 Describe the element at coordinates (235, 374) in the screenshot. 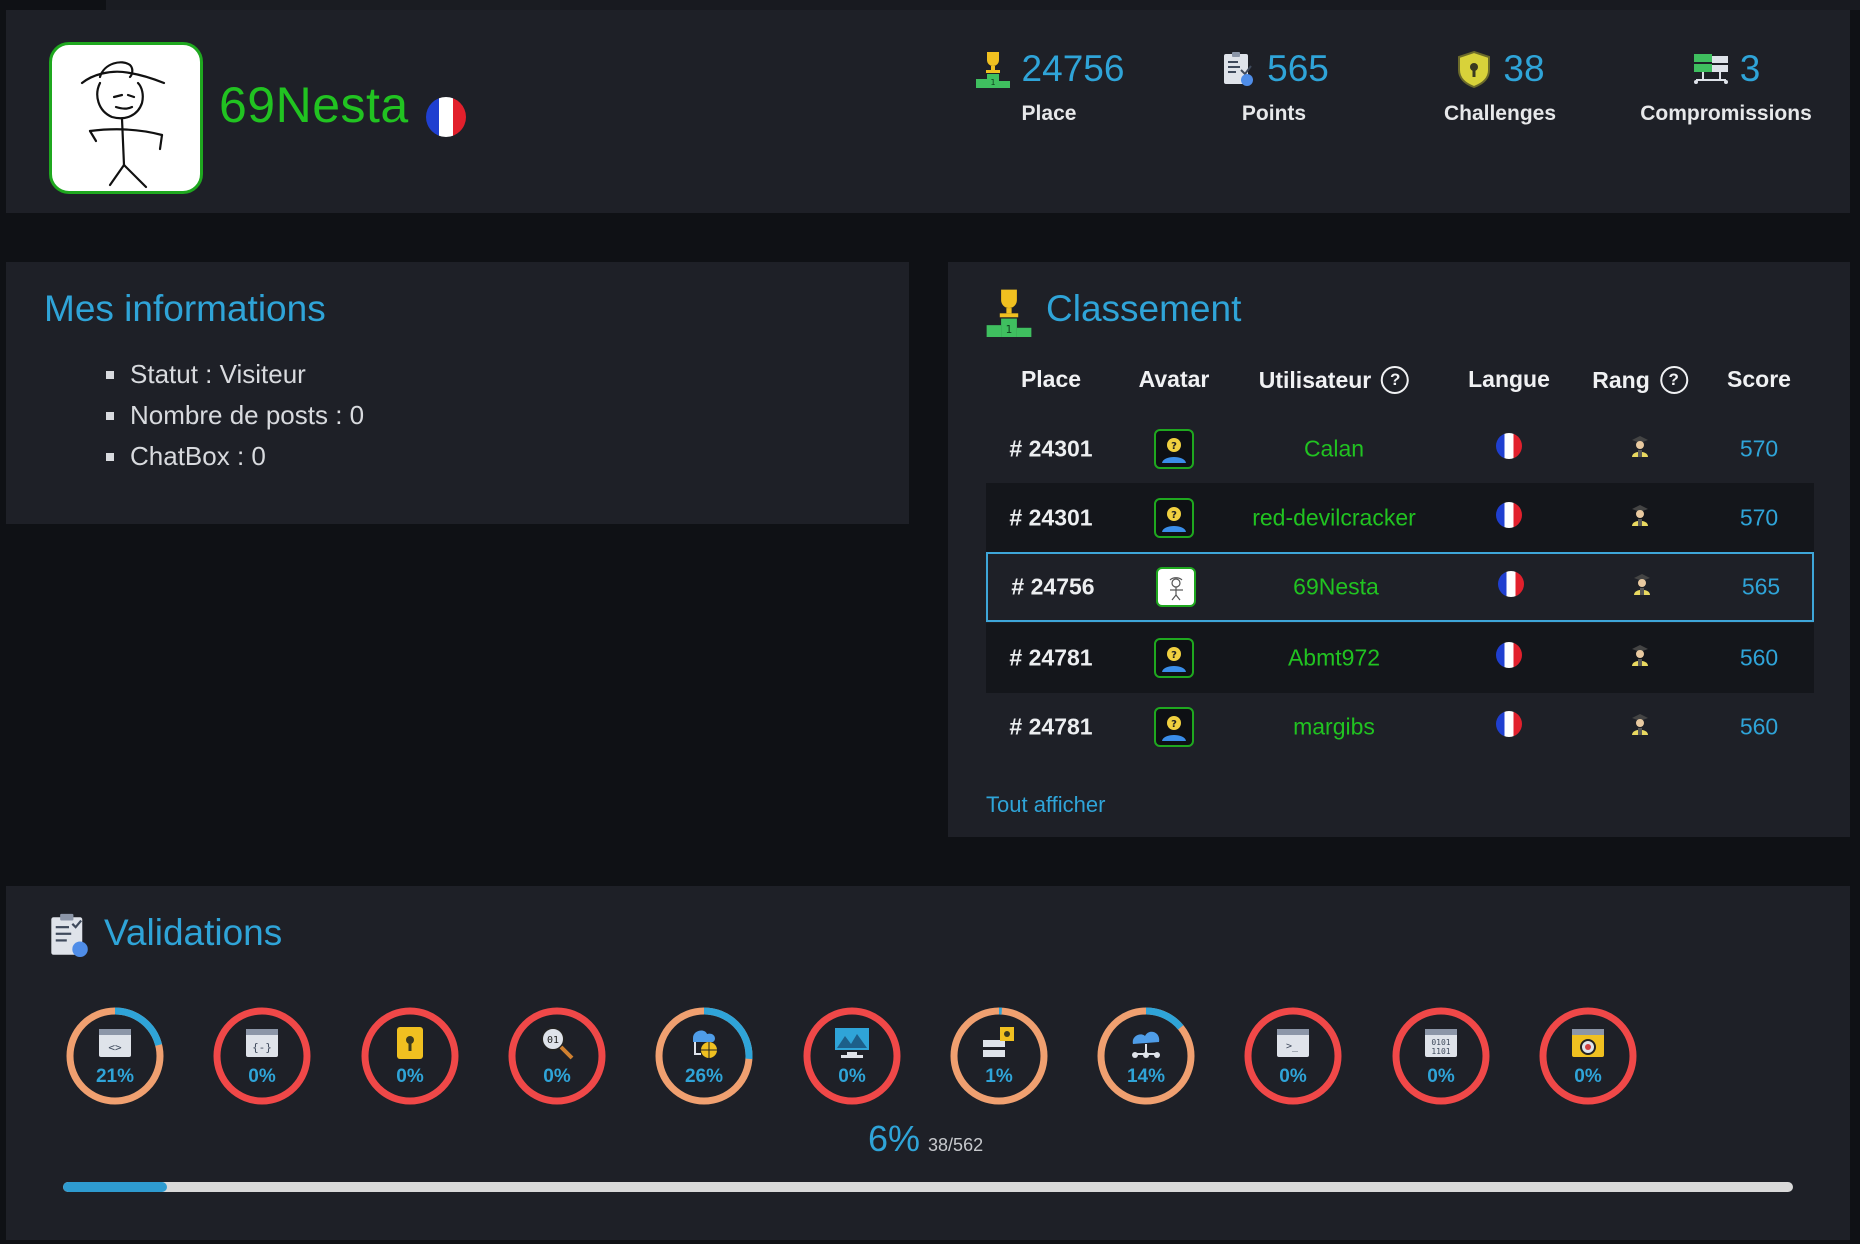

I see `info-status: Statut : Visiteur` at that location.